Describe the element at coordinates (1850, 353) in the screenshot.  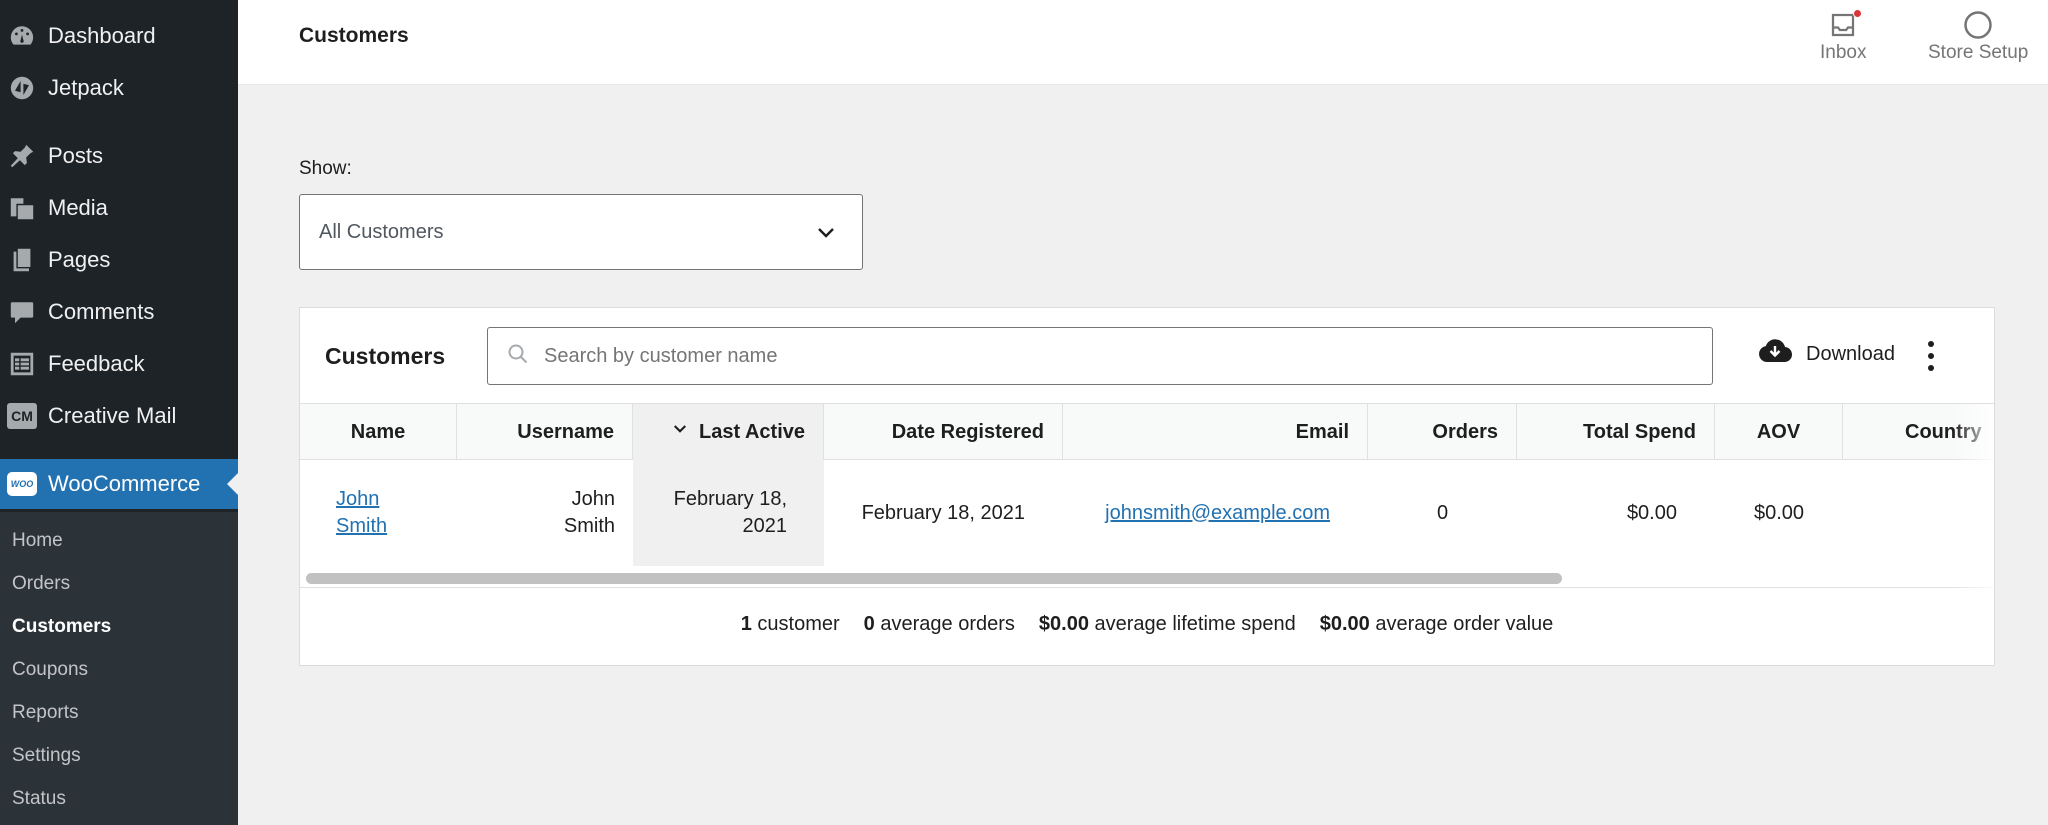
I see `download-label: Download` at that location.